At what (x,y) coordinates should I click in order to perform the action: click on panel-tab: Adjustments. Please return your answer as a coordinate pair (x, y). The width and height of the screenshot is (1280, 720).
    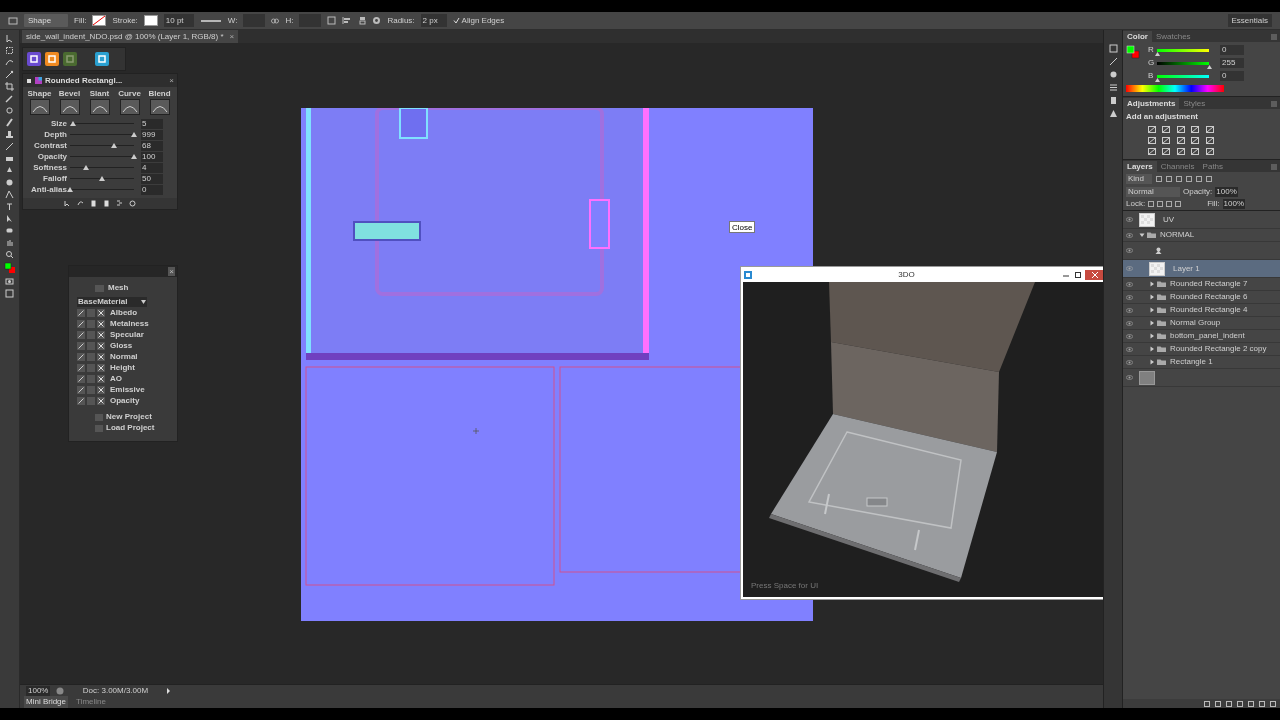
    Looking at the image, I should click on (1151, 103).